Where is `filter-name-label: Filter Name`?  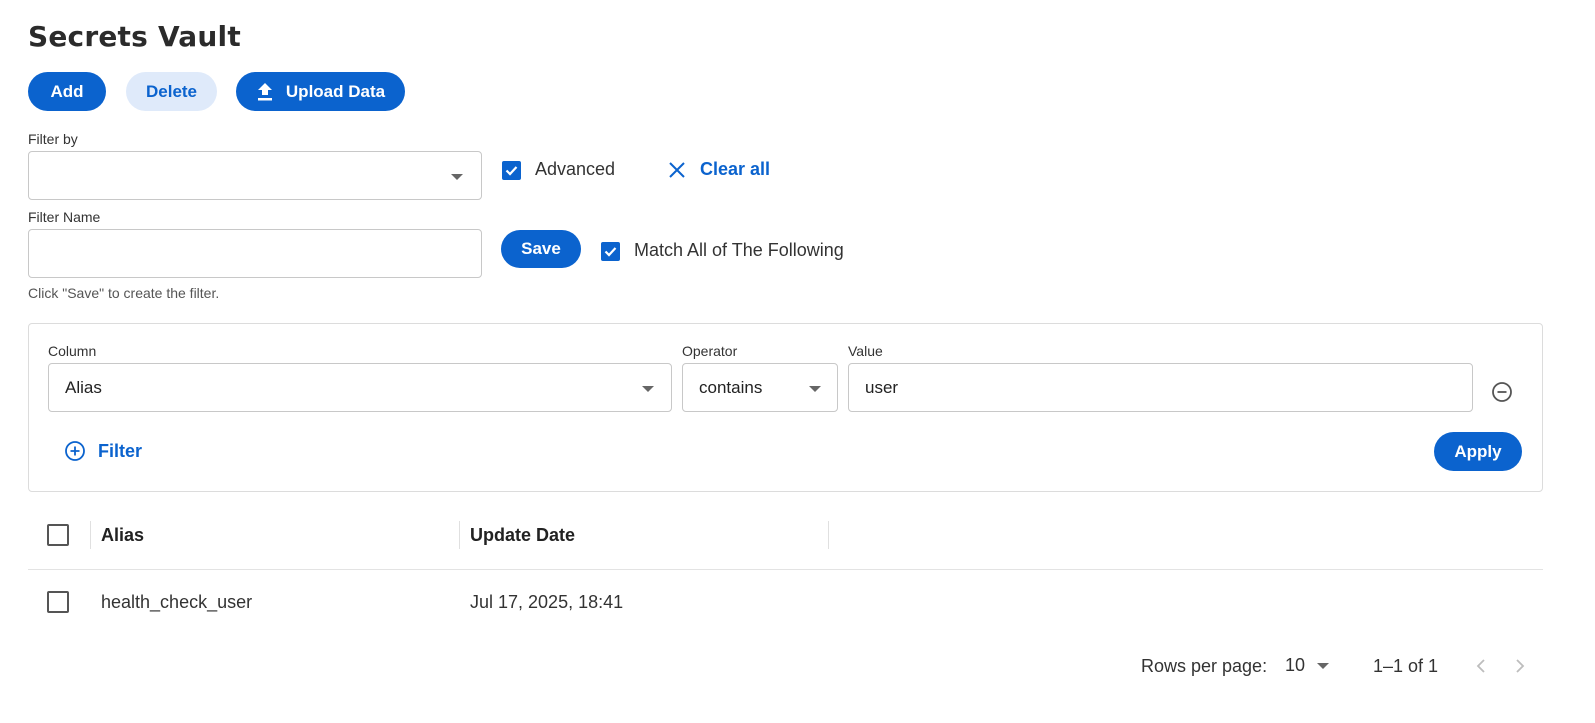 filter-name-label: Filter Name is located at coordinates (64, 217).